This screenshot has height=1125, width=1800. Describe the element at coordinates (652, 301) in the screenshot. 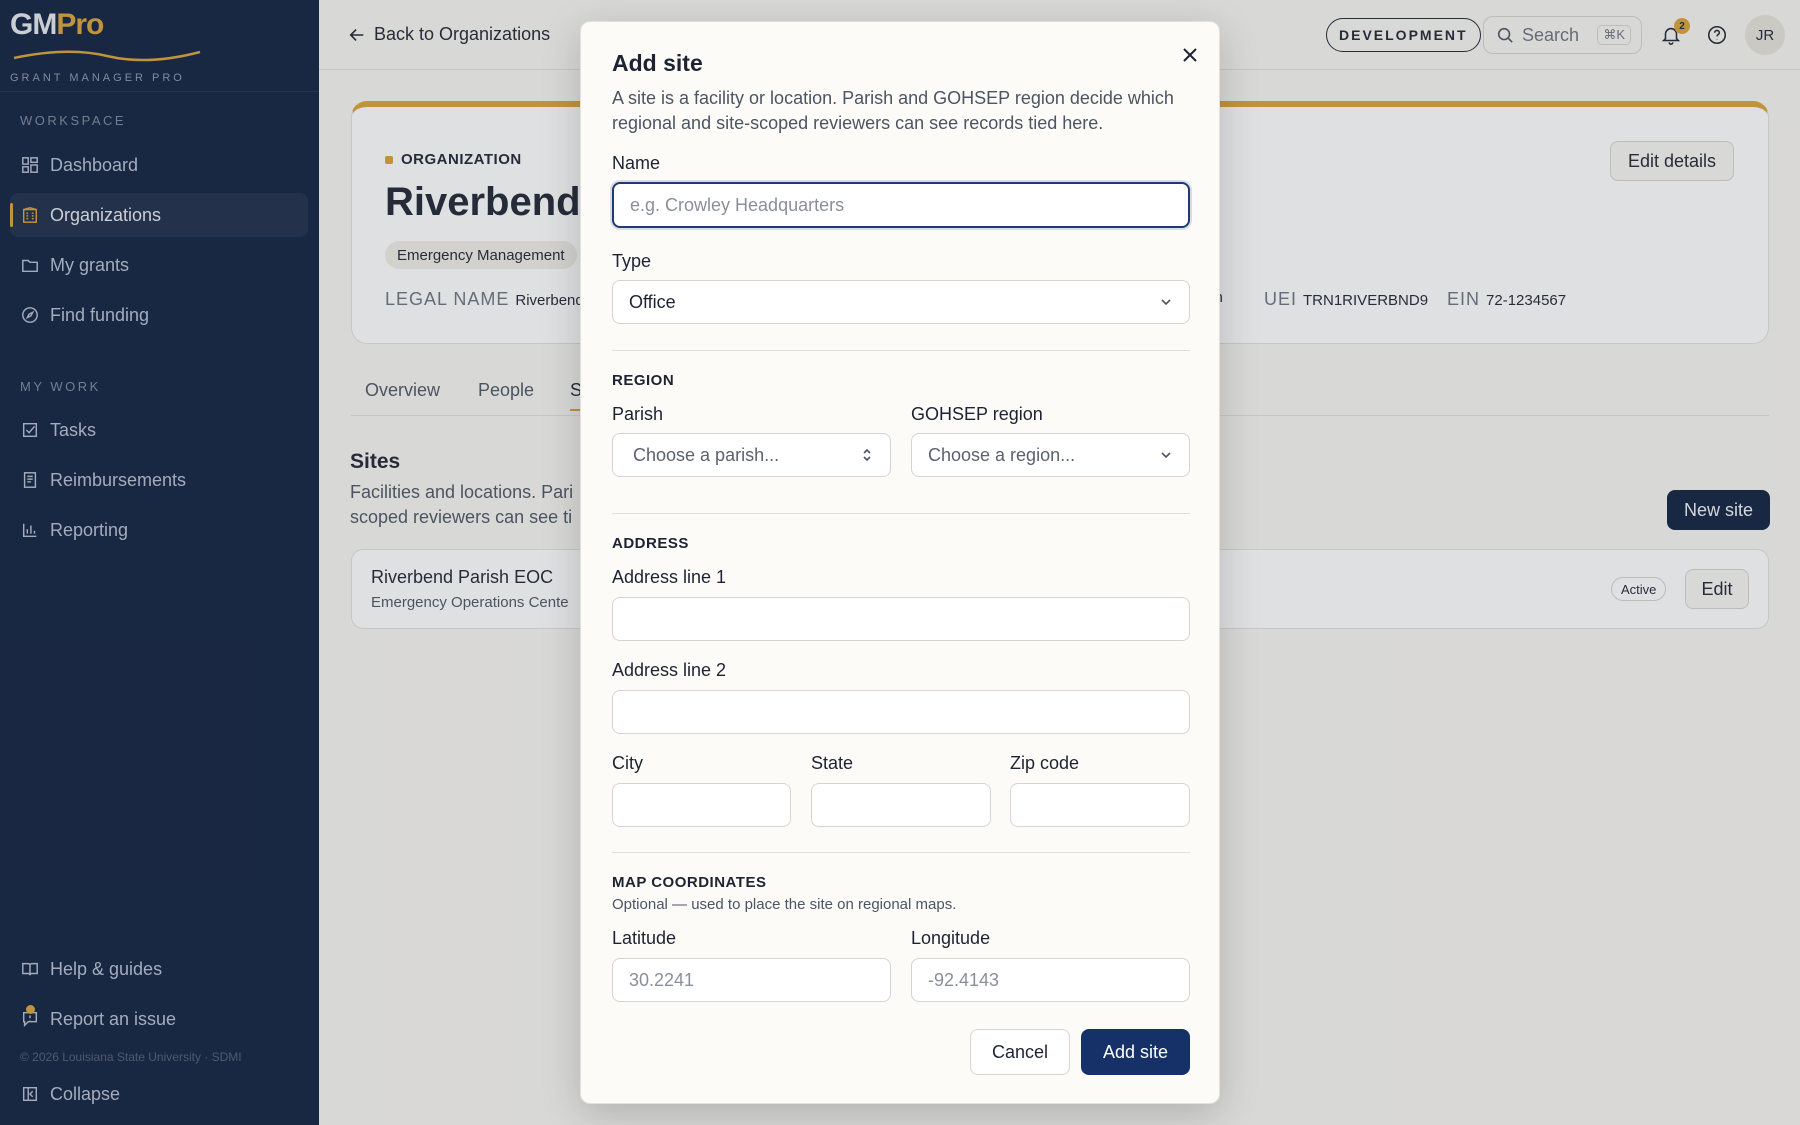

I see `type-selected-value: Office` at that location.